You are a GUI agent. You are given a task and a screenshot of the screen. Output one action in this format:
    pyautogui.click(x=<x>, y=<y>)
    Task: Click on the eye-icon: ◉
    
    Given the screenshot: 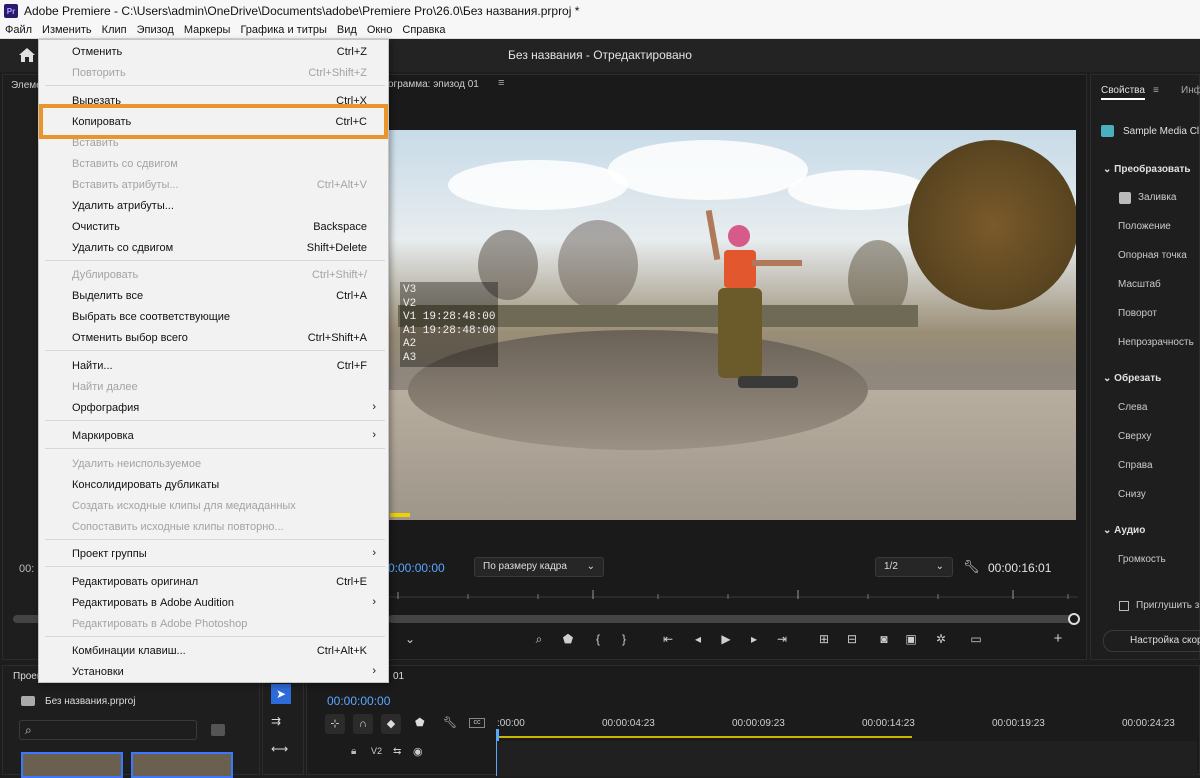 What is the action you would take?
    pyautogui.click(x=418, y=751)
    